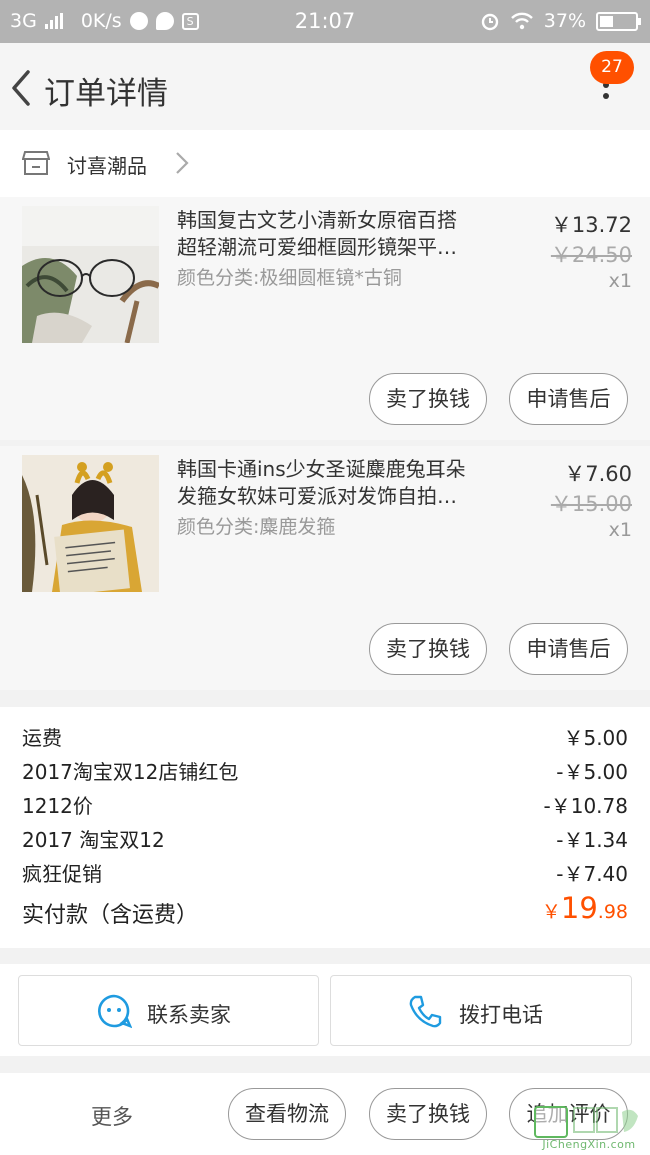 The width and height of the screenshot is (650, 1155). Describe the element at coordinates (62, 874) in the screenshot. I see `summary-label: 疯狂促销` at that location.